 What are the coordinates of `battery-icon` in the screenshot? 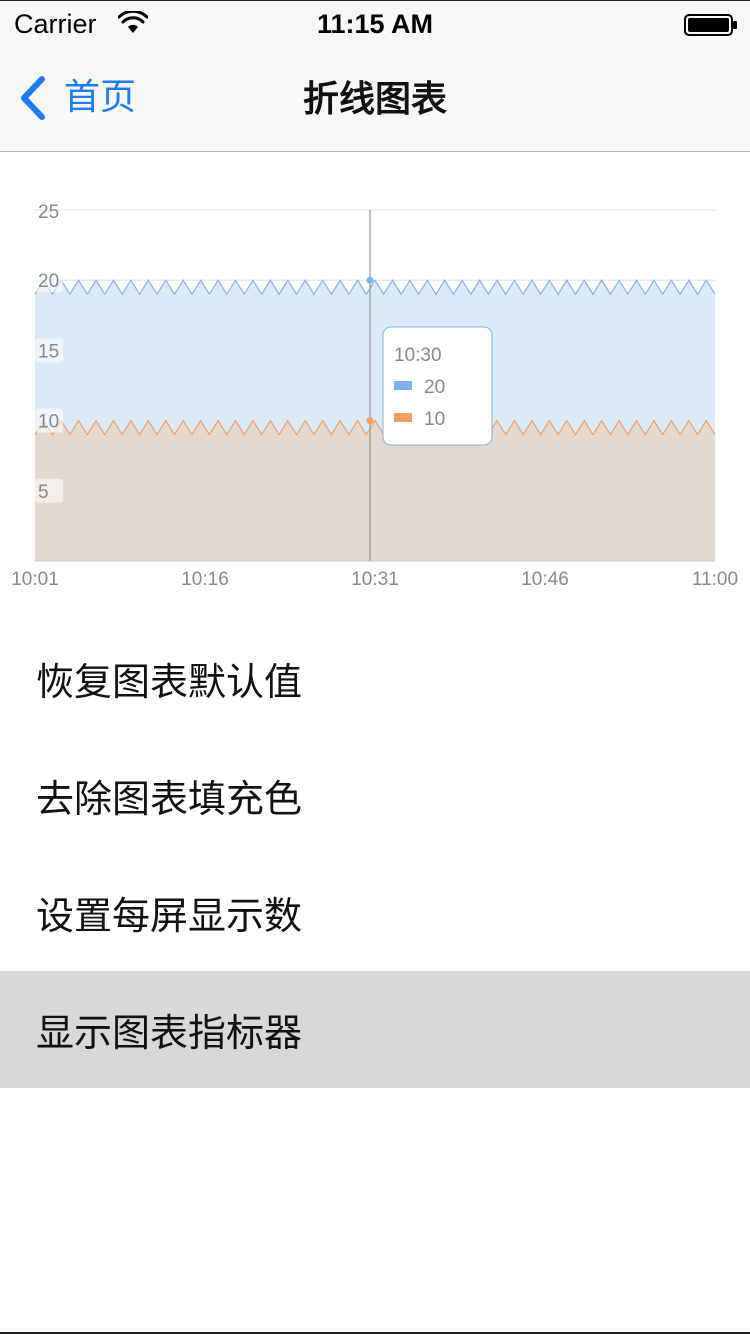 It's located at (710, 25).